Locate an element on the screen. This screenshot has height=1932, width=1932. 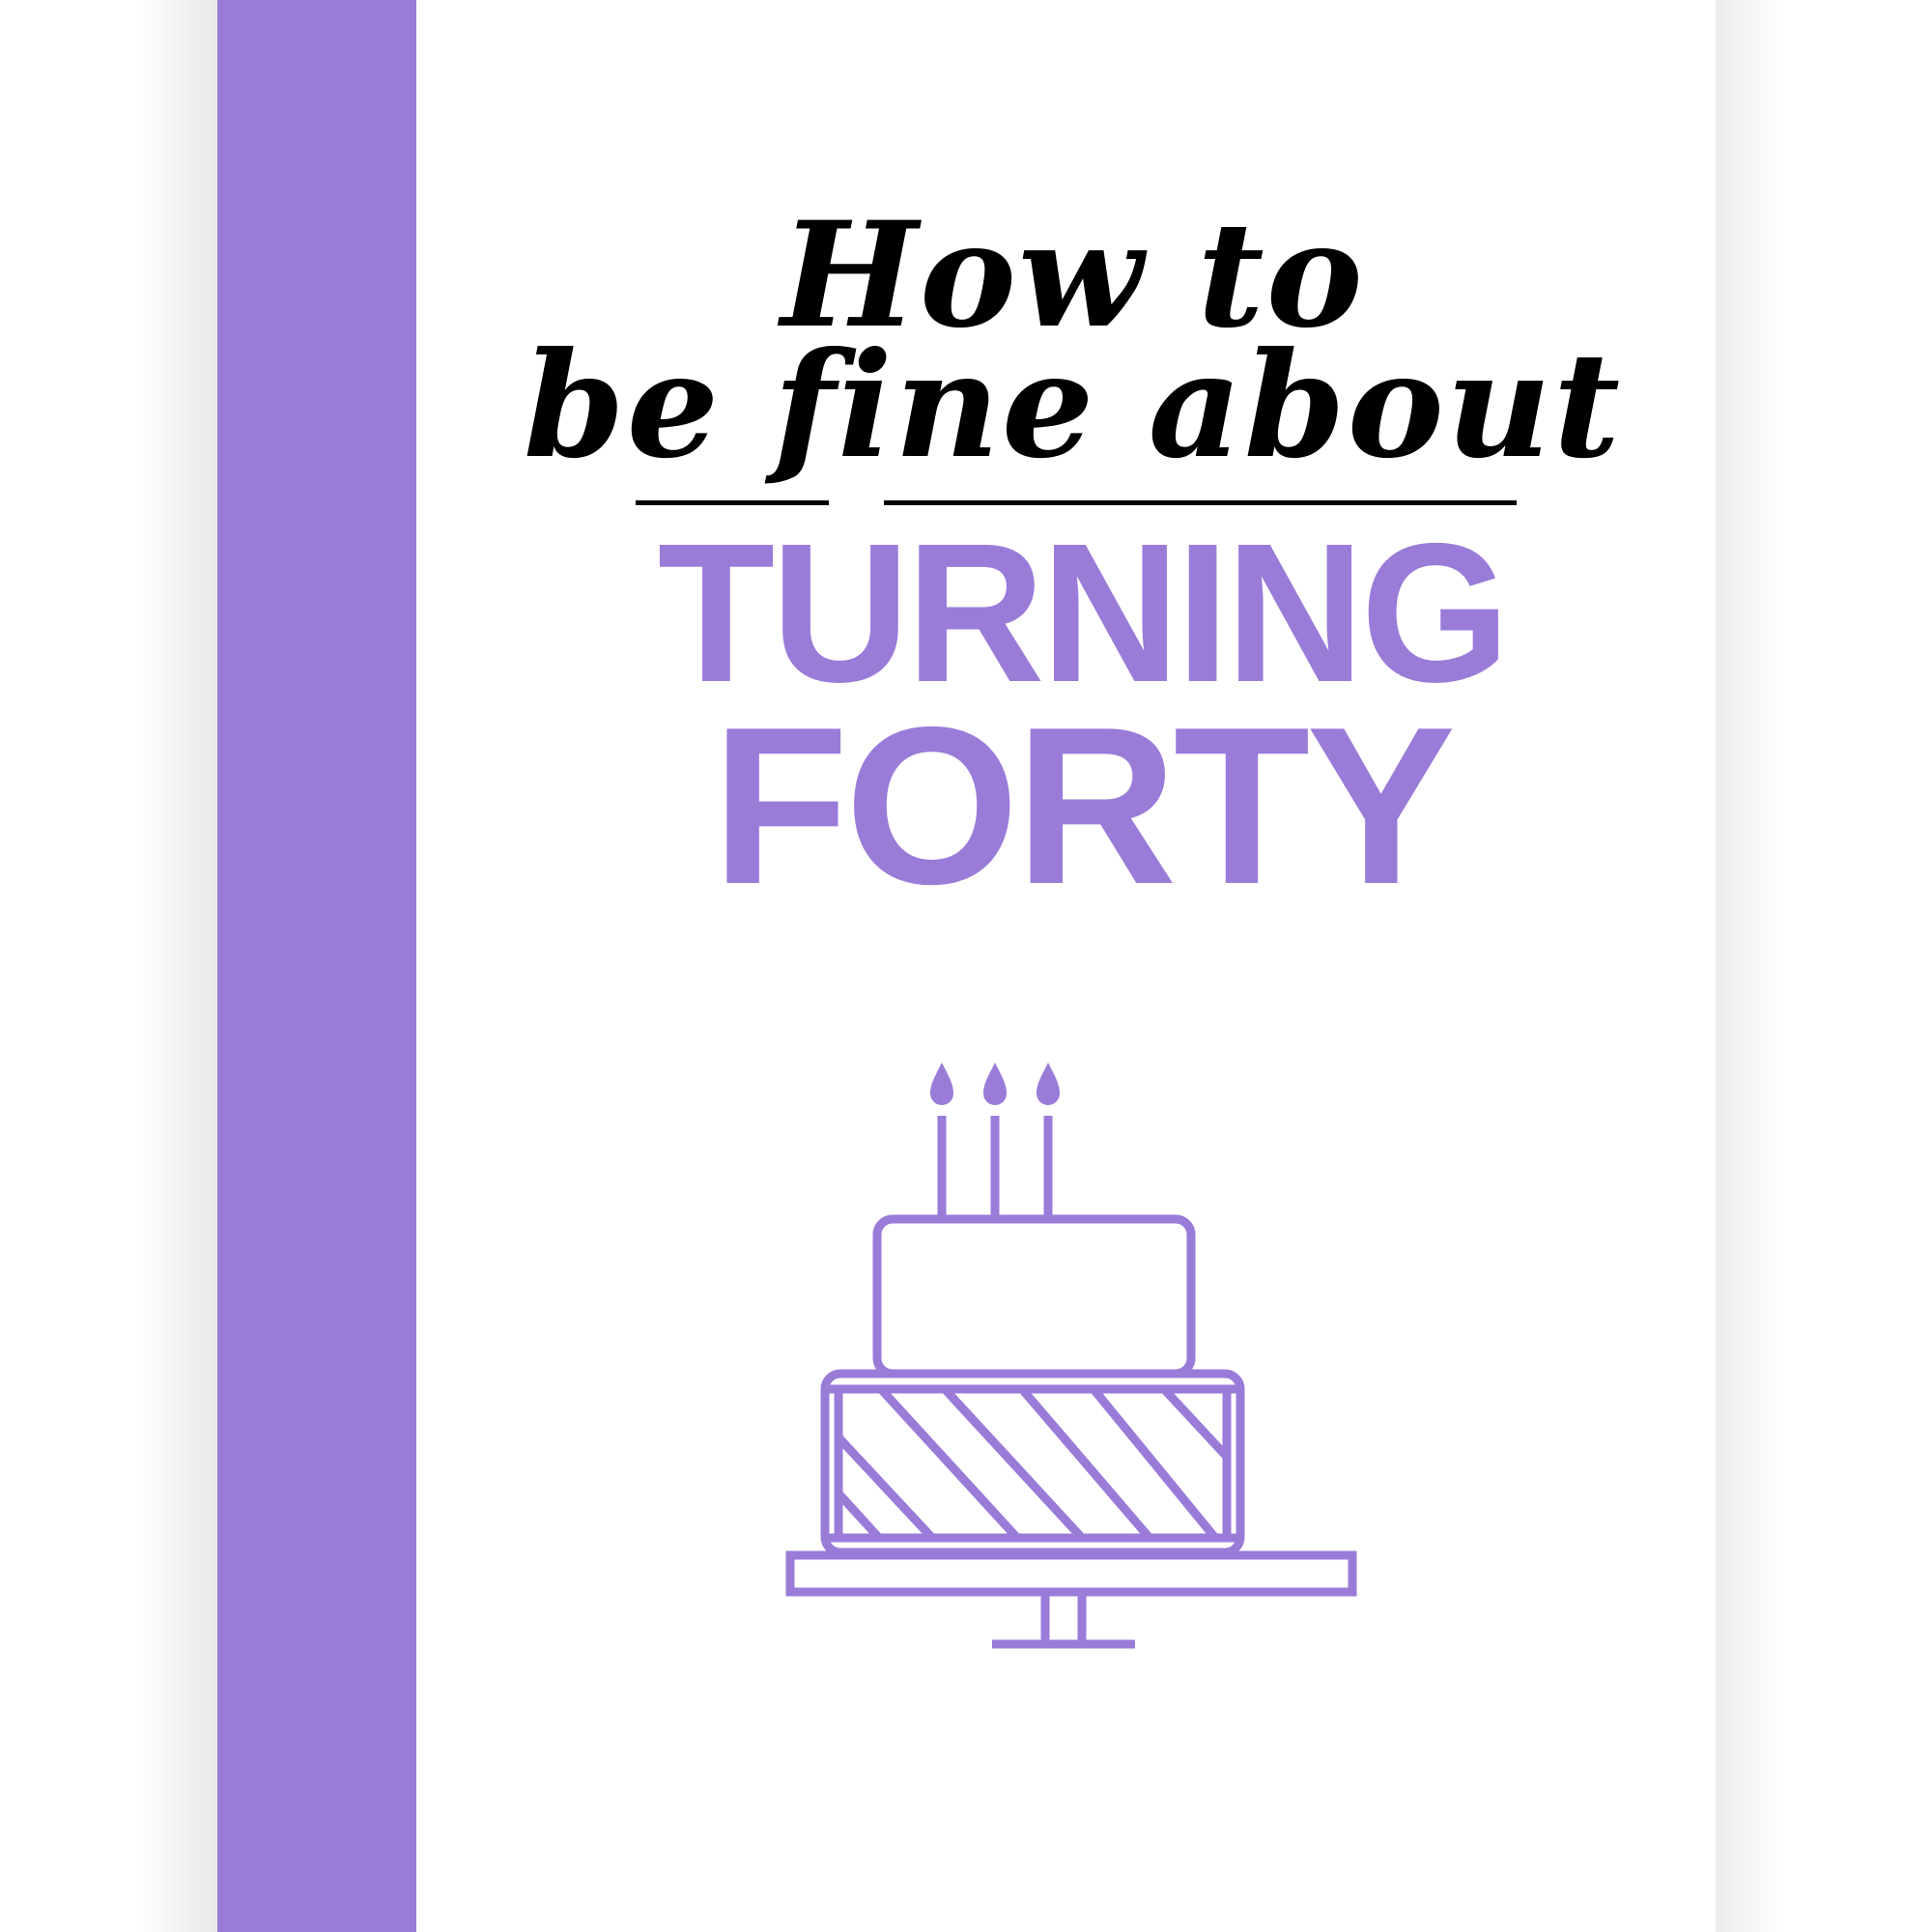
cake-top-tier is located at coordinates (1034, 1296).